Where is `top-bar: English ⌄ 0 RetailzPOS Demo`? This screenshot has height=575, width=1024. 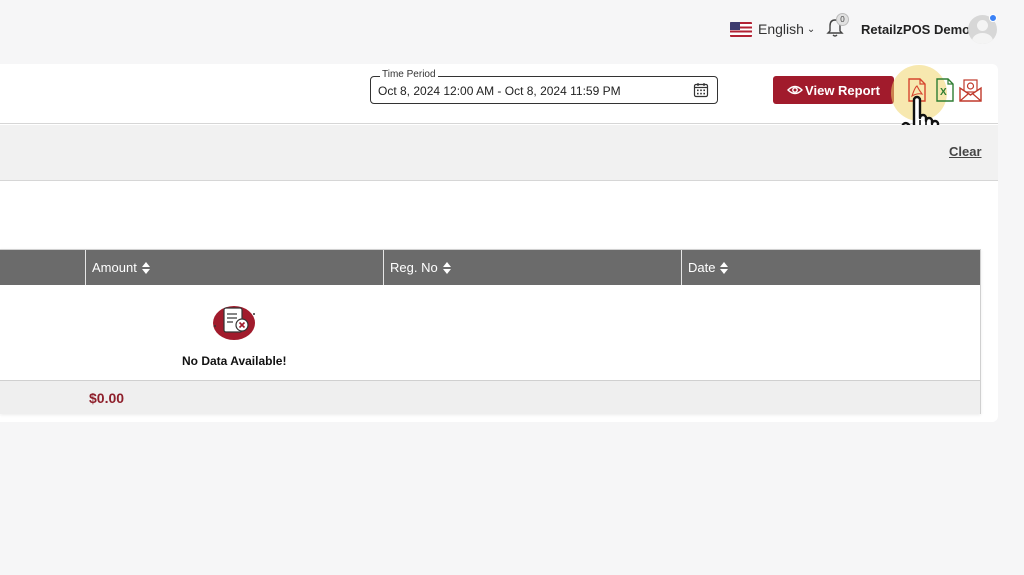 top-bar: English ⌄ 0 RetailzPOS Demo is located at coordinates (512, 30).